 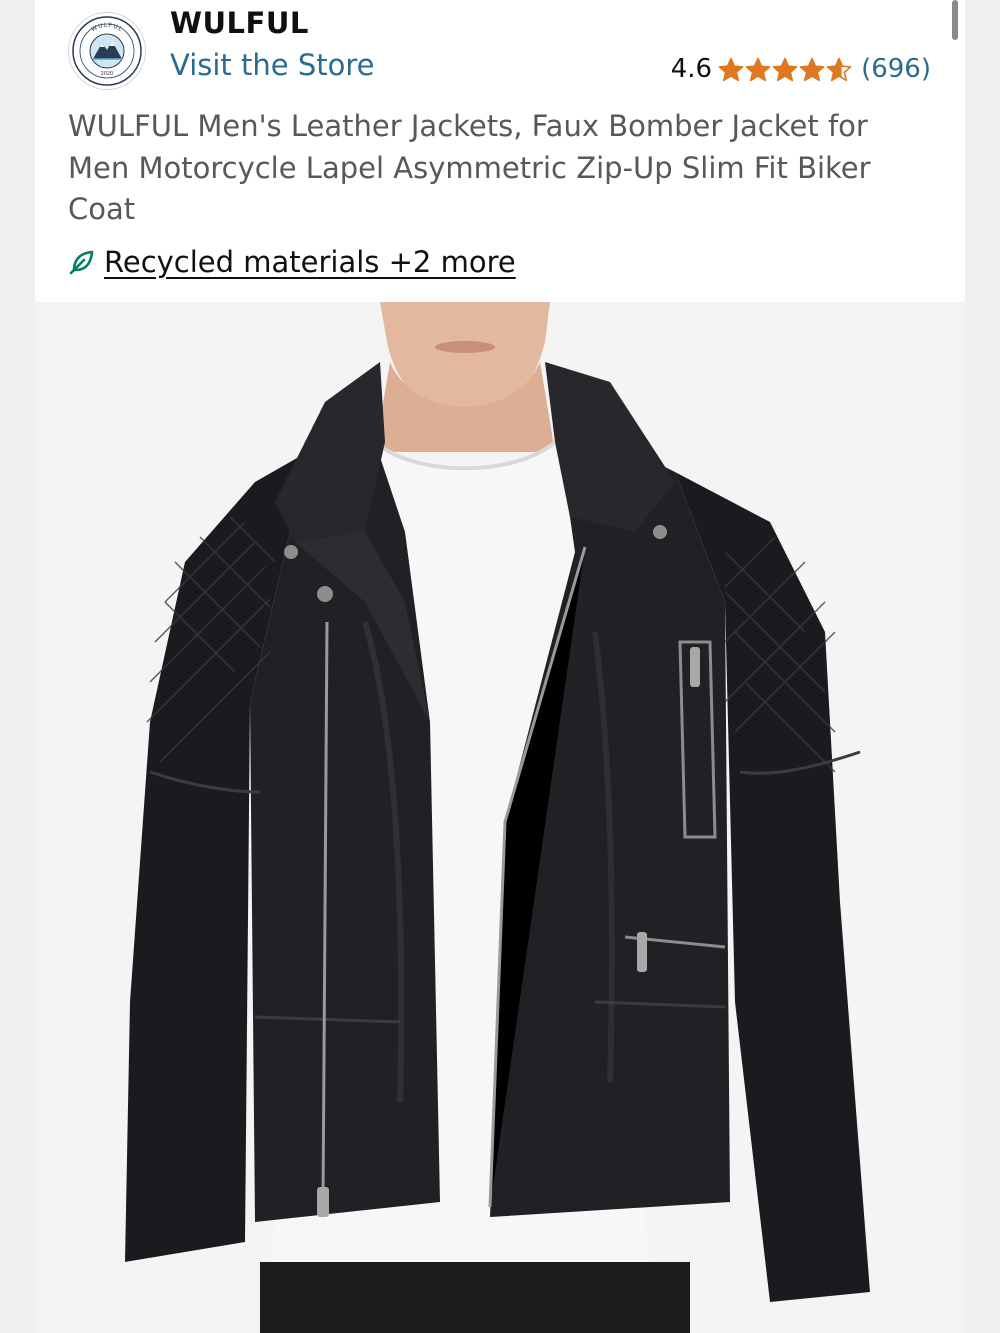 What do you see at coordinates (81, 262) in the screenshot?
I see `leaf-icon` at bounding box center [81, 262].